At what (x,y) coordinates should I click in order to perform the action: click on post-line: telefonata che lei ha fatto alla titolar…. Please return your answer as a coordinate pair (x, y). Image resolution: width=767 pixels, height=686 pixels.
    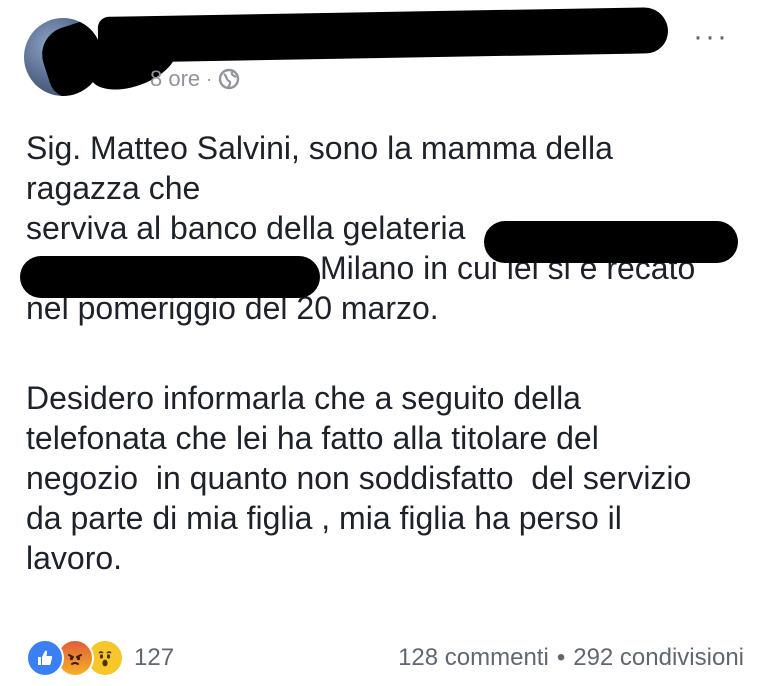
    Looking at the image, I should click on (312, 438).